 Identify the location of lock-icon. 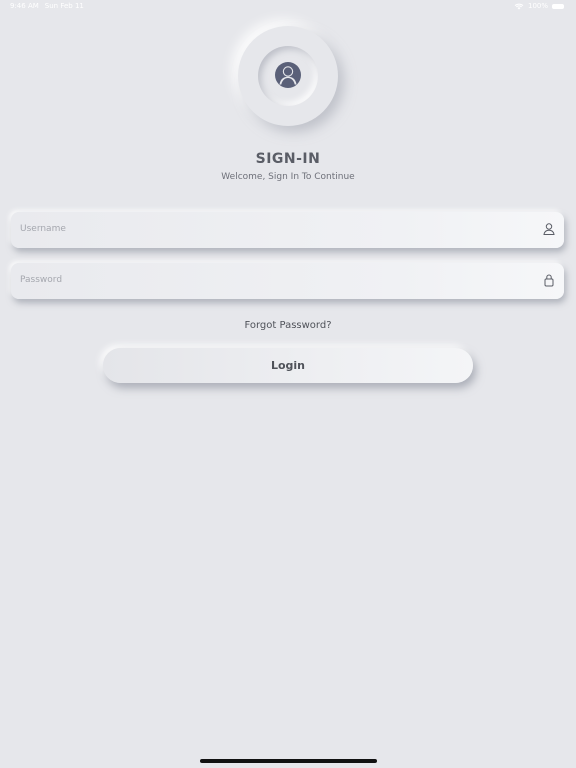
(549, 280).